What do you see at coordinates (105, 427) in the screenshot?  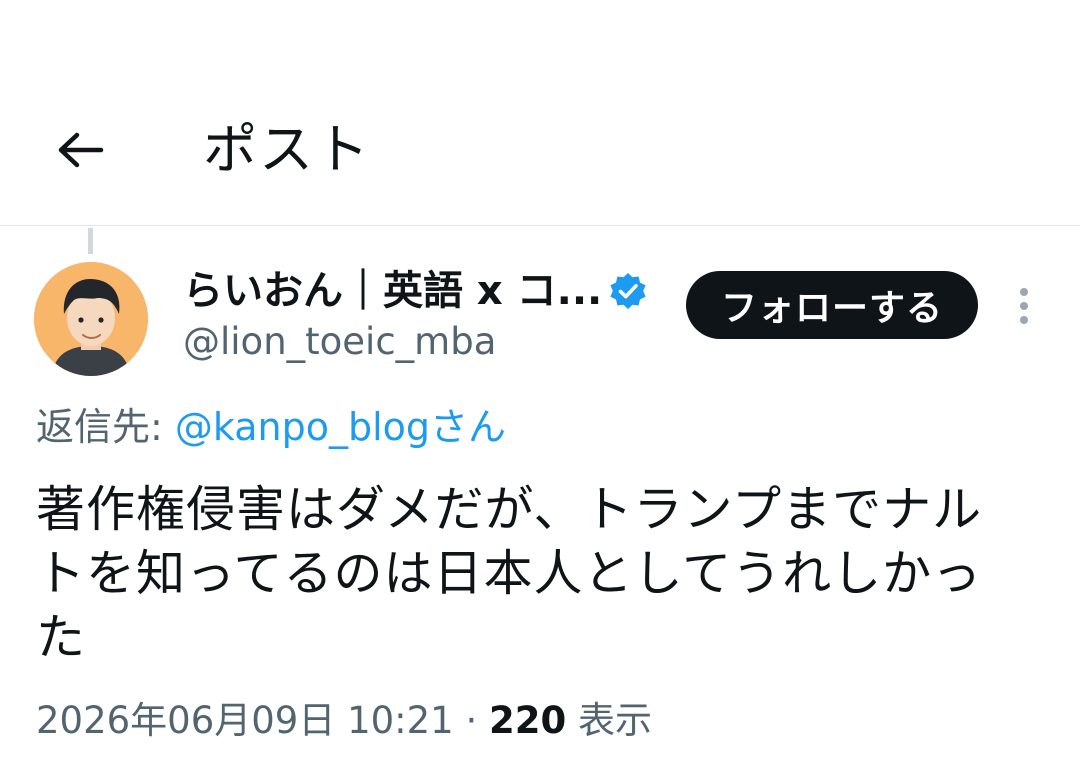 I see `reply-prefix: 返信先:` at bounding box center [105, 427].